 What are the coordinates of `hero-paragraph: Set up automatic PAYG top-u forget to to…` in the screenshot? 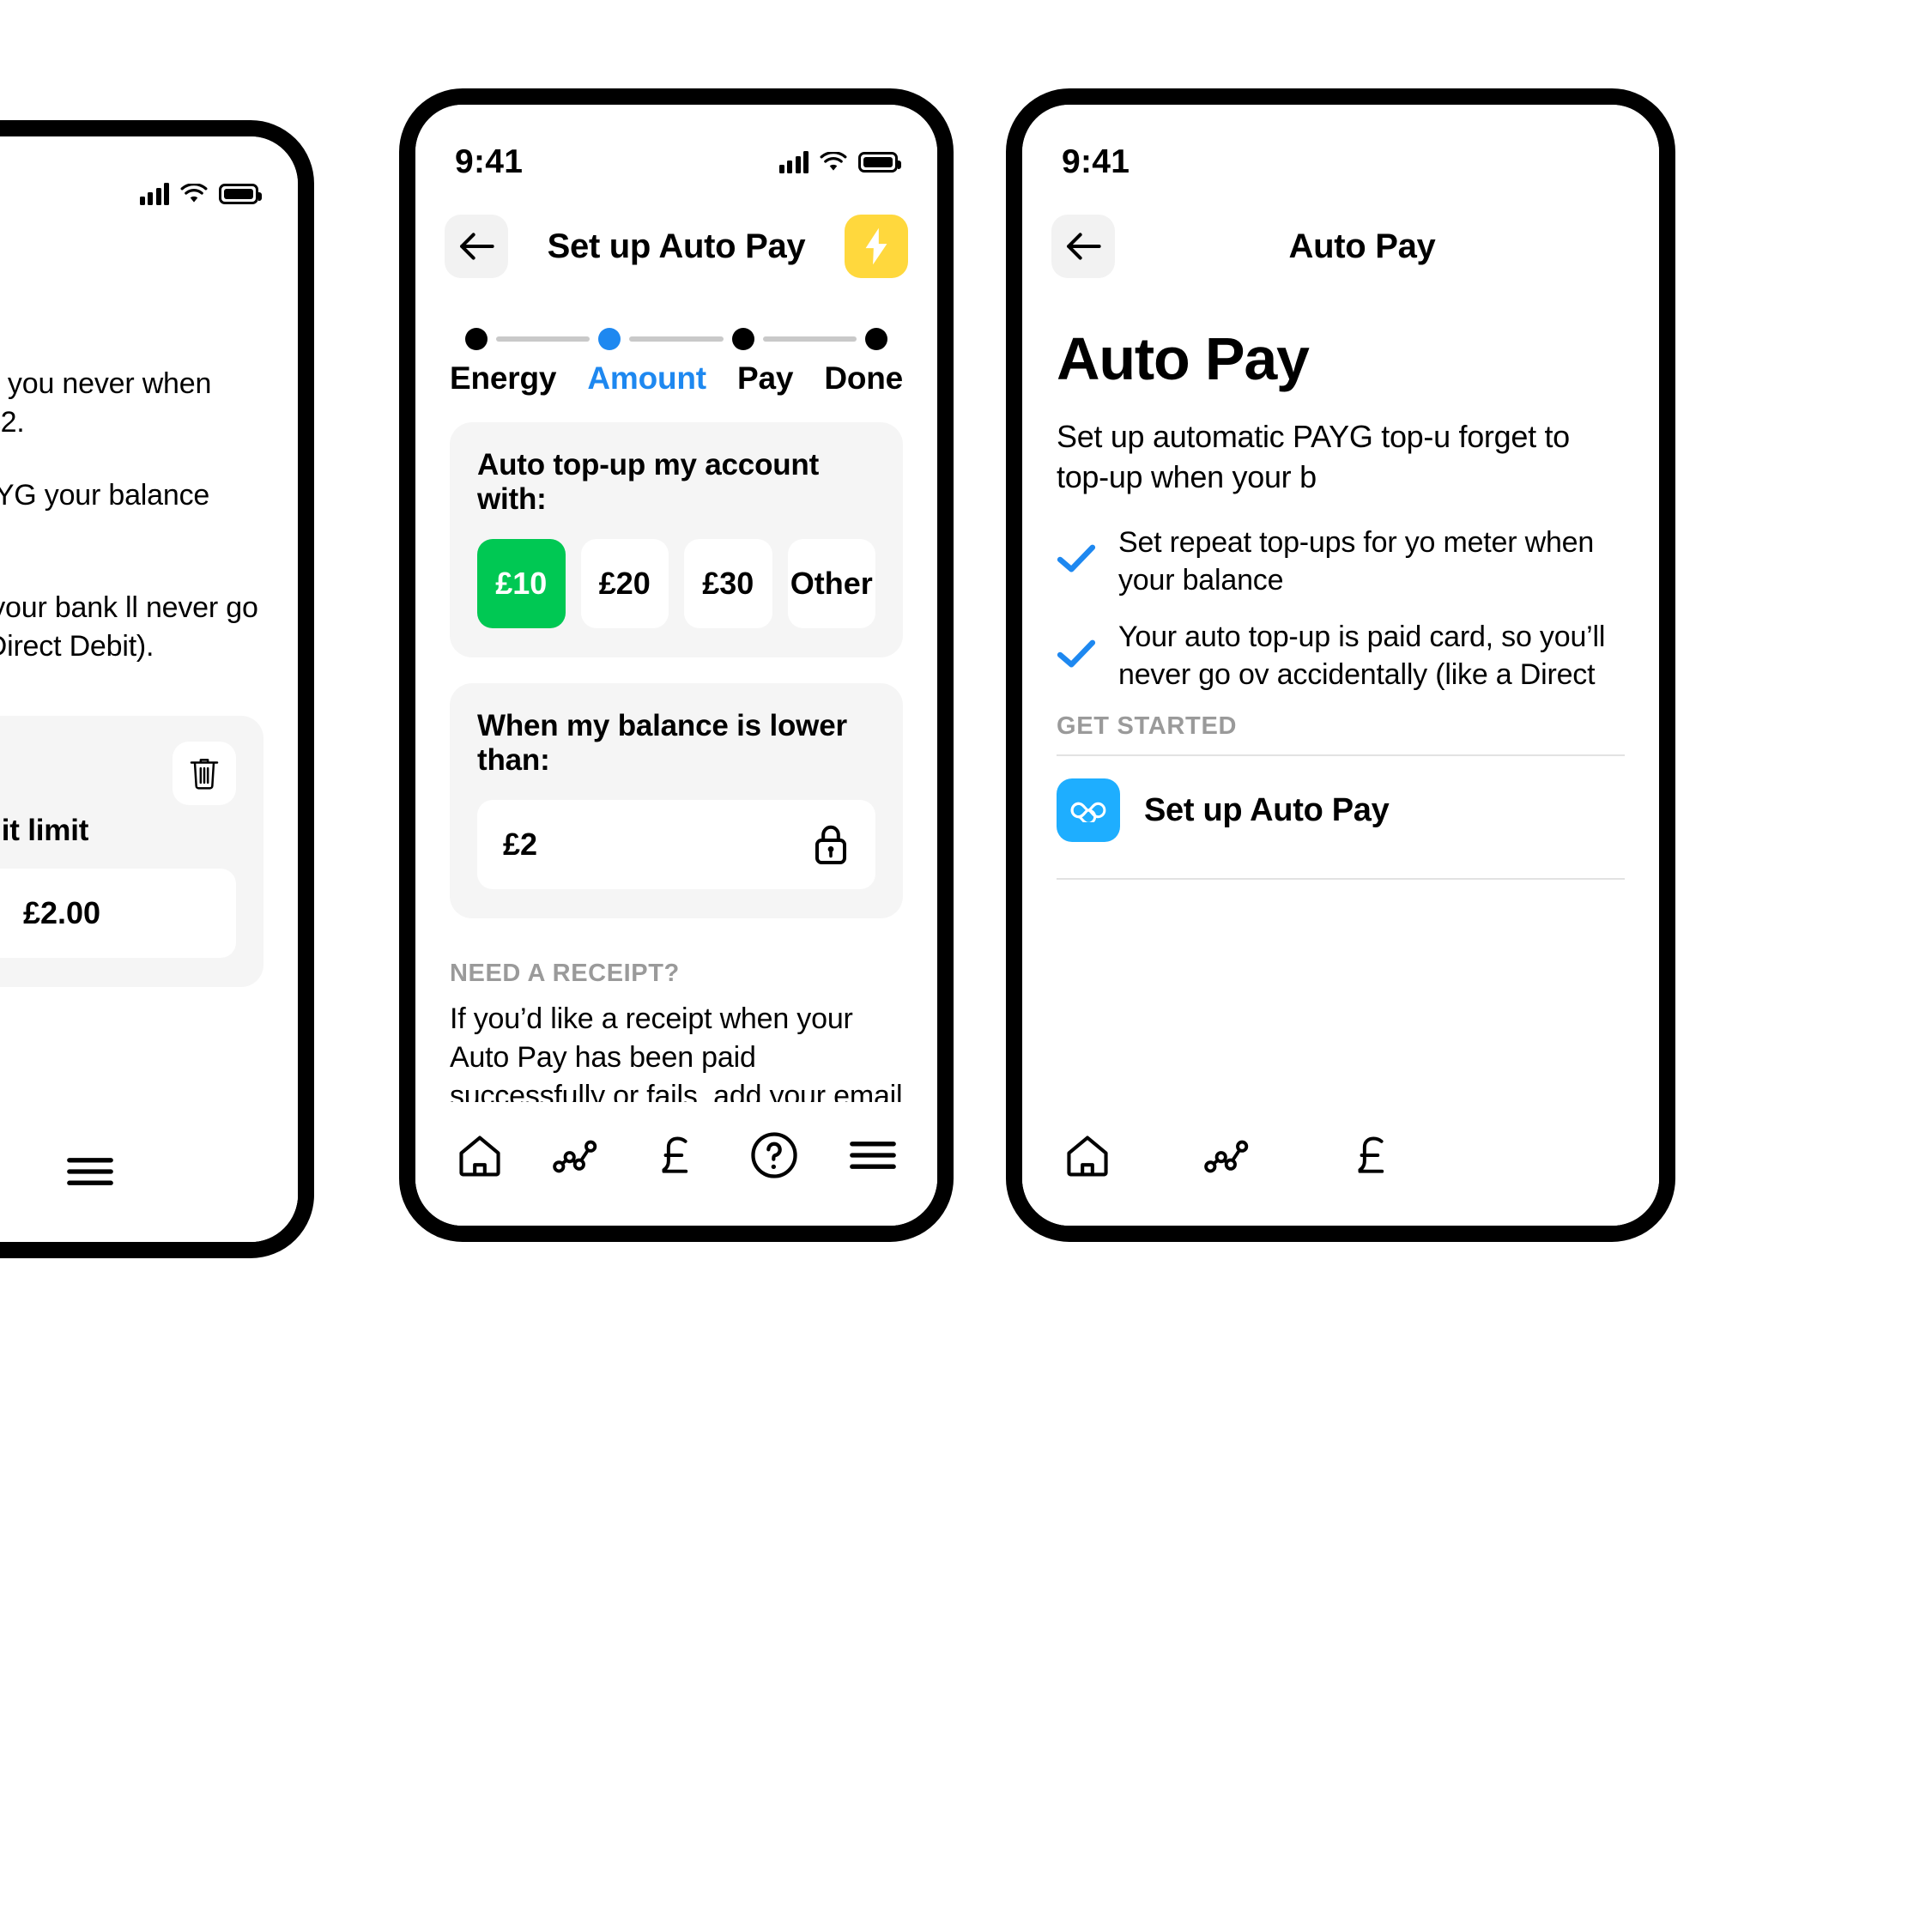 It's located at (1314, 456).